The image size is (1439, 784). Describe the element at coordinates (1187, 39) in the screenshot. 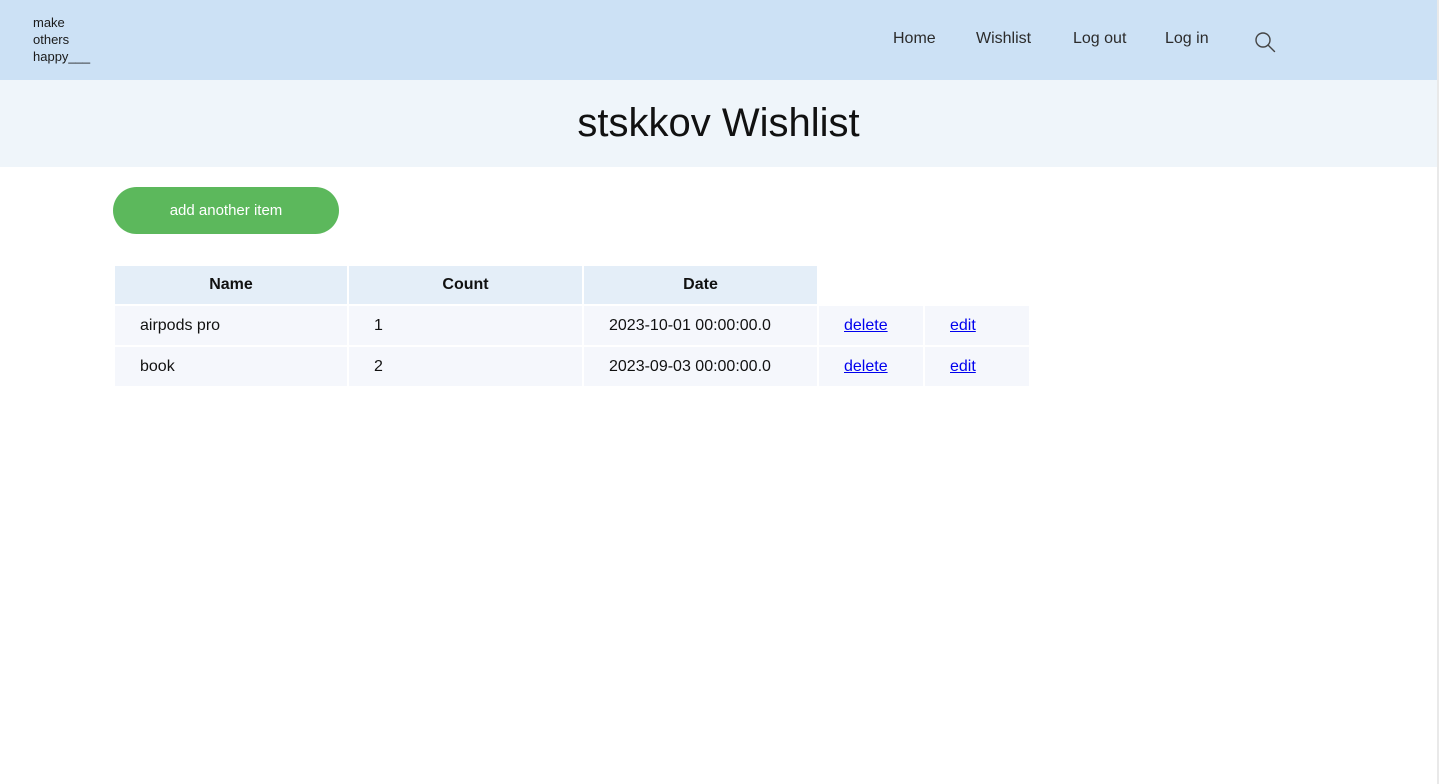

I see `nav-login-link: Log in` at that location.